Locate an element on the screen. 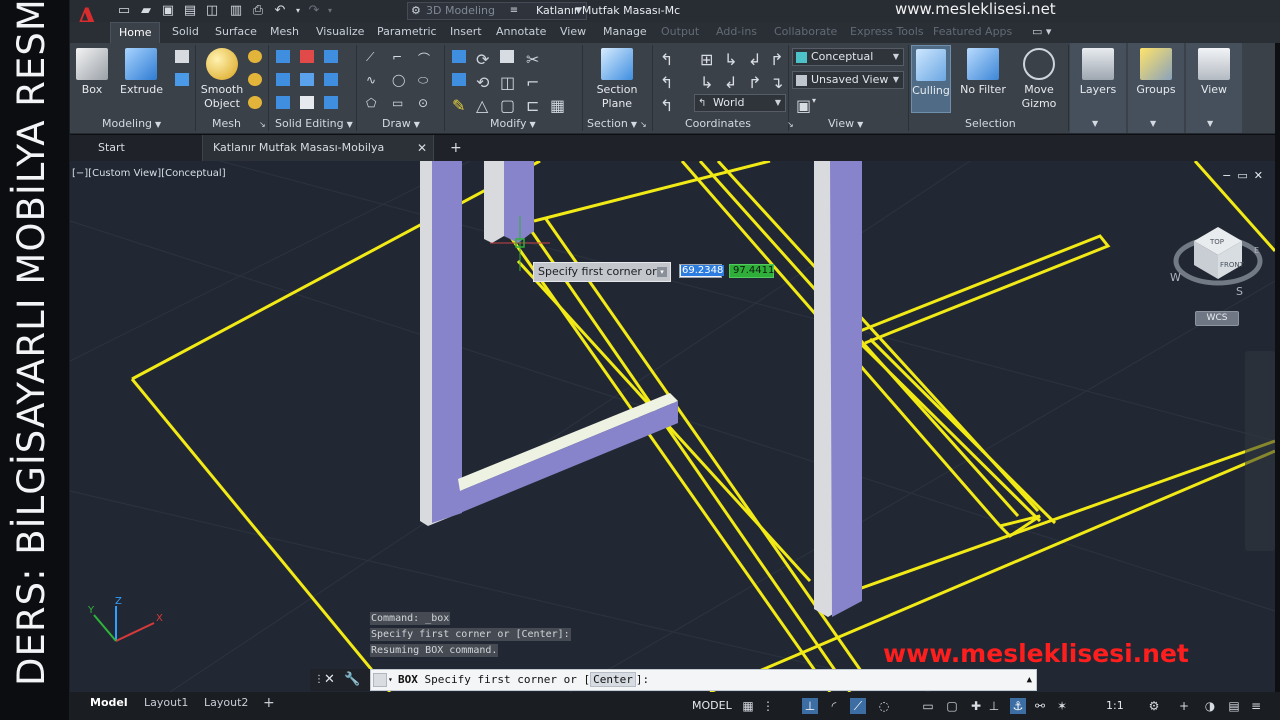 The image size is (1280, 720). move-gizmo-button: Move Gizmo is located at coordinates (1039, 79).